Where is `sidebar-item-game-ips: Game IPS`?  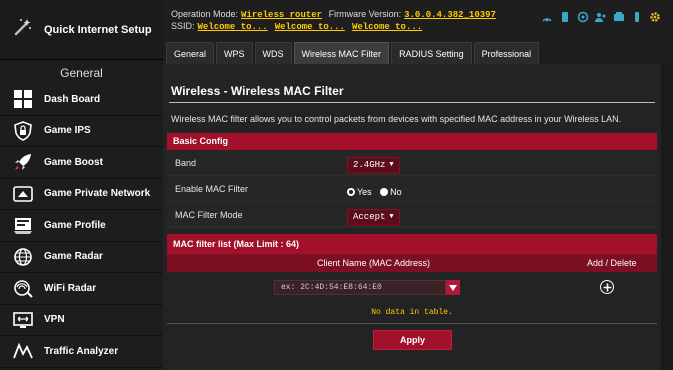
sidebar-item-game-ips: Game IPS is located at coordinates (81, 131).